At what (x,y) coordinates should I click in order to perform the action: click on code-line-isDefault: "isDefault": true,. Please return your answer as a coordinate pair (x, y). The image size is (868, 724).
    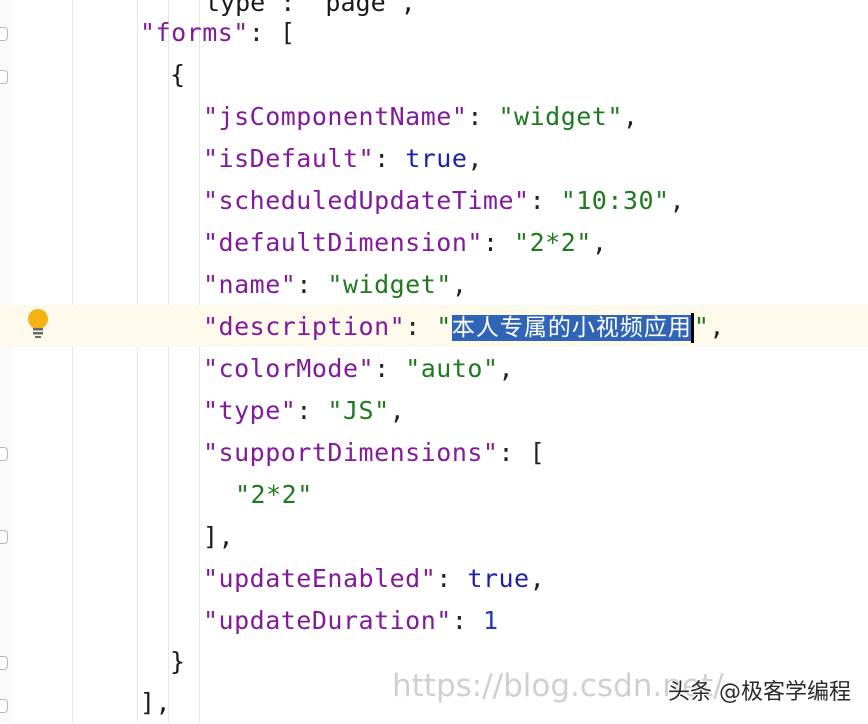
    Looking at the image, I should click on (343, 159).